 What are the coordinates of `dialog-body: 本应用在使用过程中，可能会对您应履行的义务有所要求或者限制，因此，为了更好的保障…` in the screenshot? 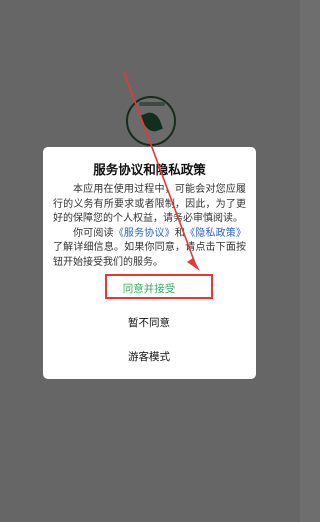 It's located at (149, 226).